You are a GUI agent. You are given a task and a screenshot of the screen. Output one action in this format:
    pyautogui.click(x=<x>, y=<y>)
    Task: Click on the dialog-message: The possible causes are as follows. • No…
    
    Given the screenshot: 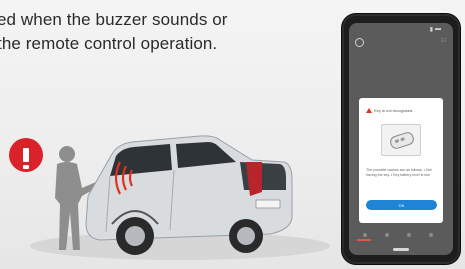 What is the action you would take?
    pyautogui.click(x=399, y=172)
    